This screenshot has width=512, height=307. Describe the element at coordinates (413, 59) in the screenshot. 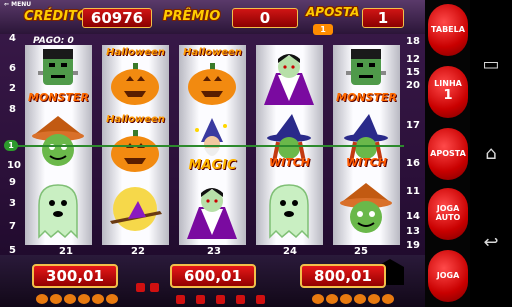

I see `line-number: 12` at that location.